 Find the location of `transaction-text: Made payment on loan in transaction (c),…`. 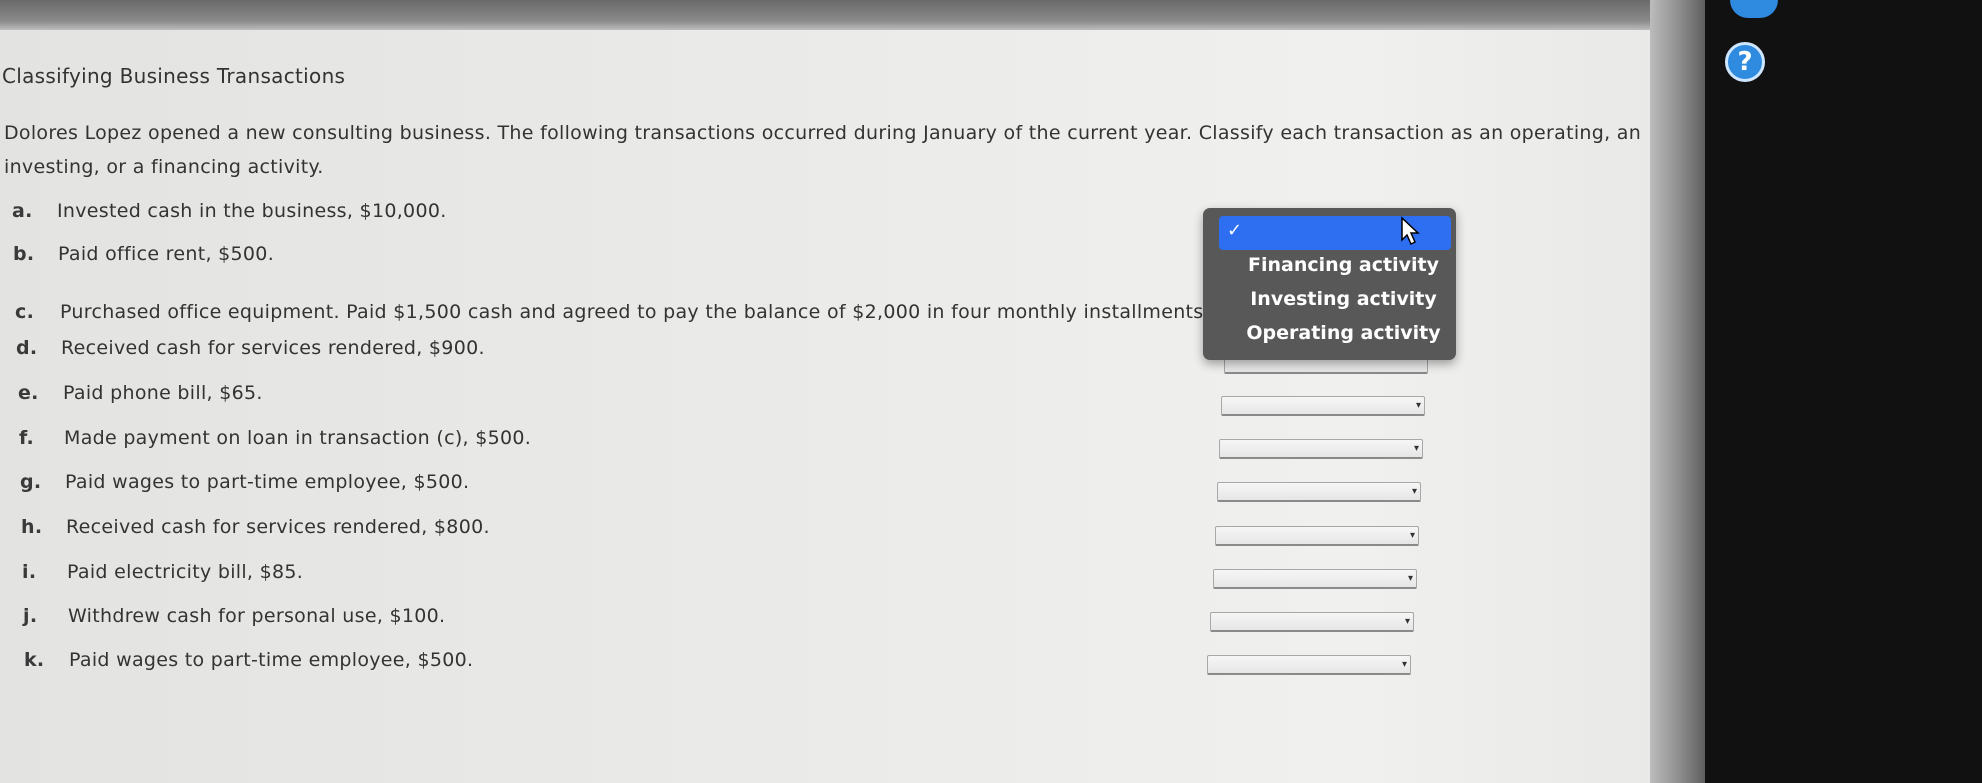

transaction-text: Made payment on loan in transaction (c),… is located at coordinates (298, 438).